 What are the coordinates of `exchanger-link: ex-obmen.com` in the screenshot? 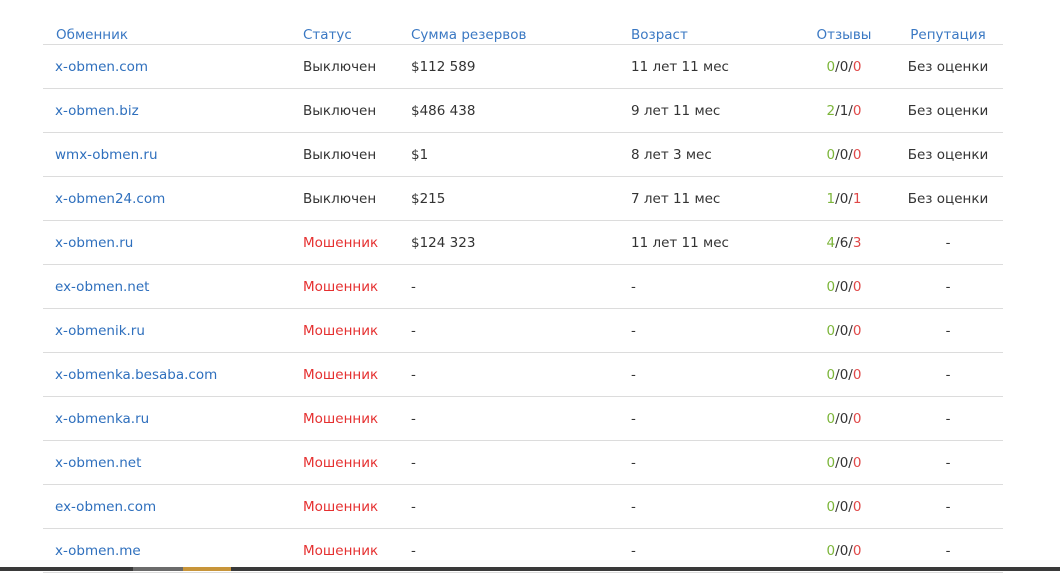 It's located at (105, 507).